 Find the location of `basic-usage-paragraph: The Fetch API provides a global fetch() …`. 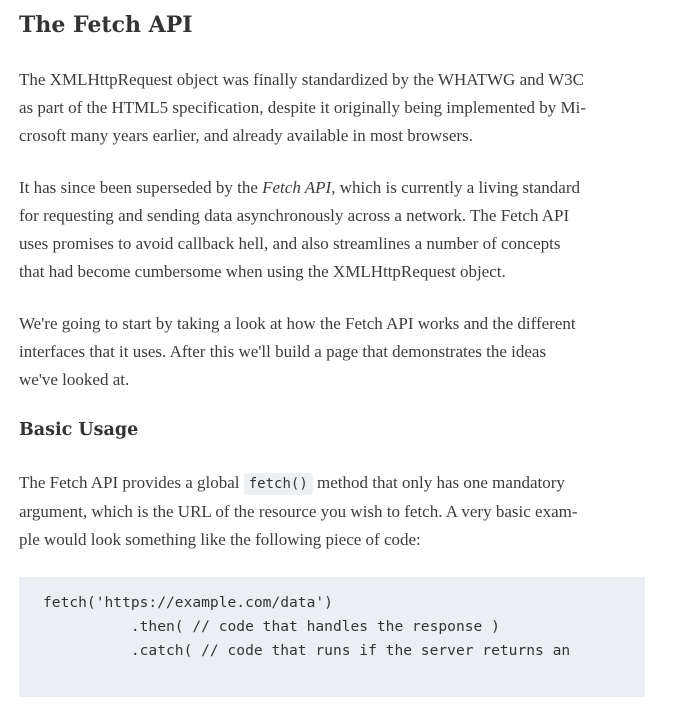

basic-usage-paragraph: The Fetch API provides a global fetch() … is located at coordinates (332, 511).